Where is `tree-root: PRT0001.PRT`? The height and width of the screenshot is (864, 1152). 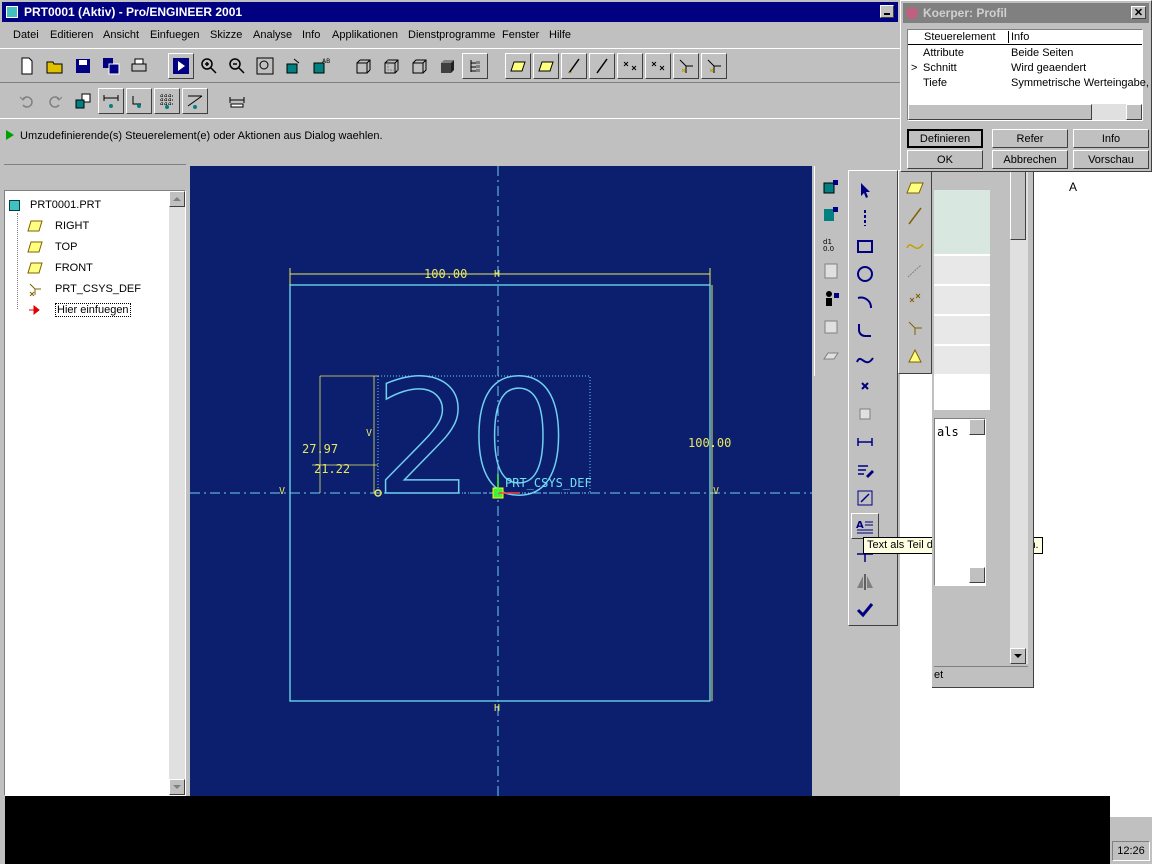
tree-root: PRT0001.PRT is located at coordinates (55, 205).